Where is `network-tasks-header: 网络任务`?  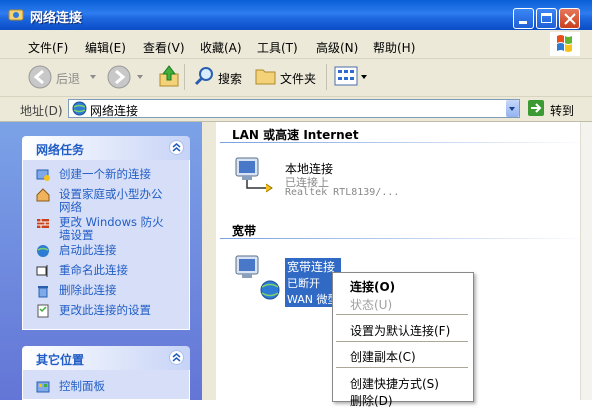
network-tasks-header: 网络任务 is located at coordinates (106, 148).